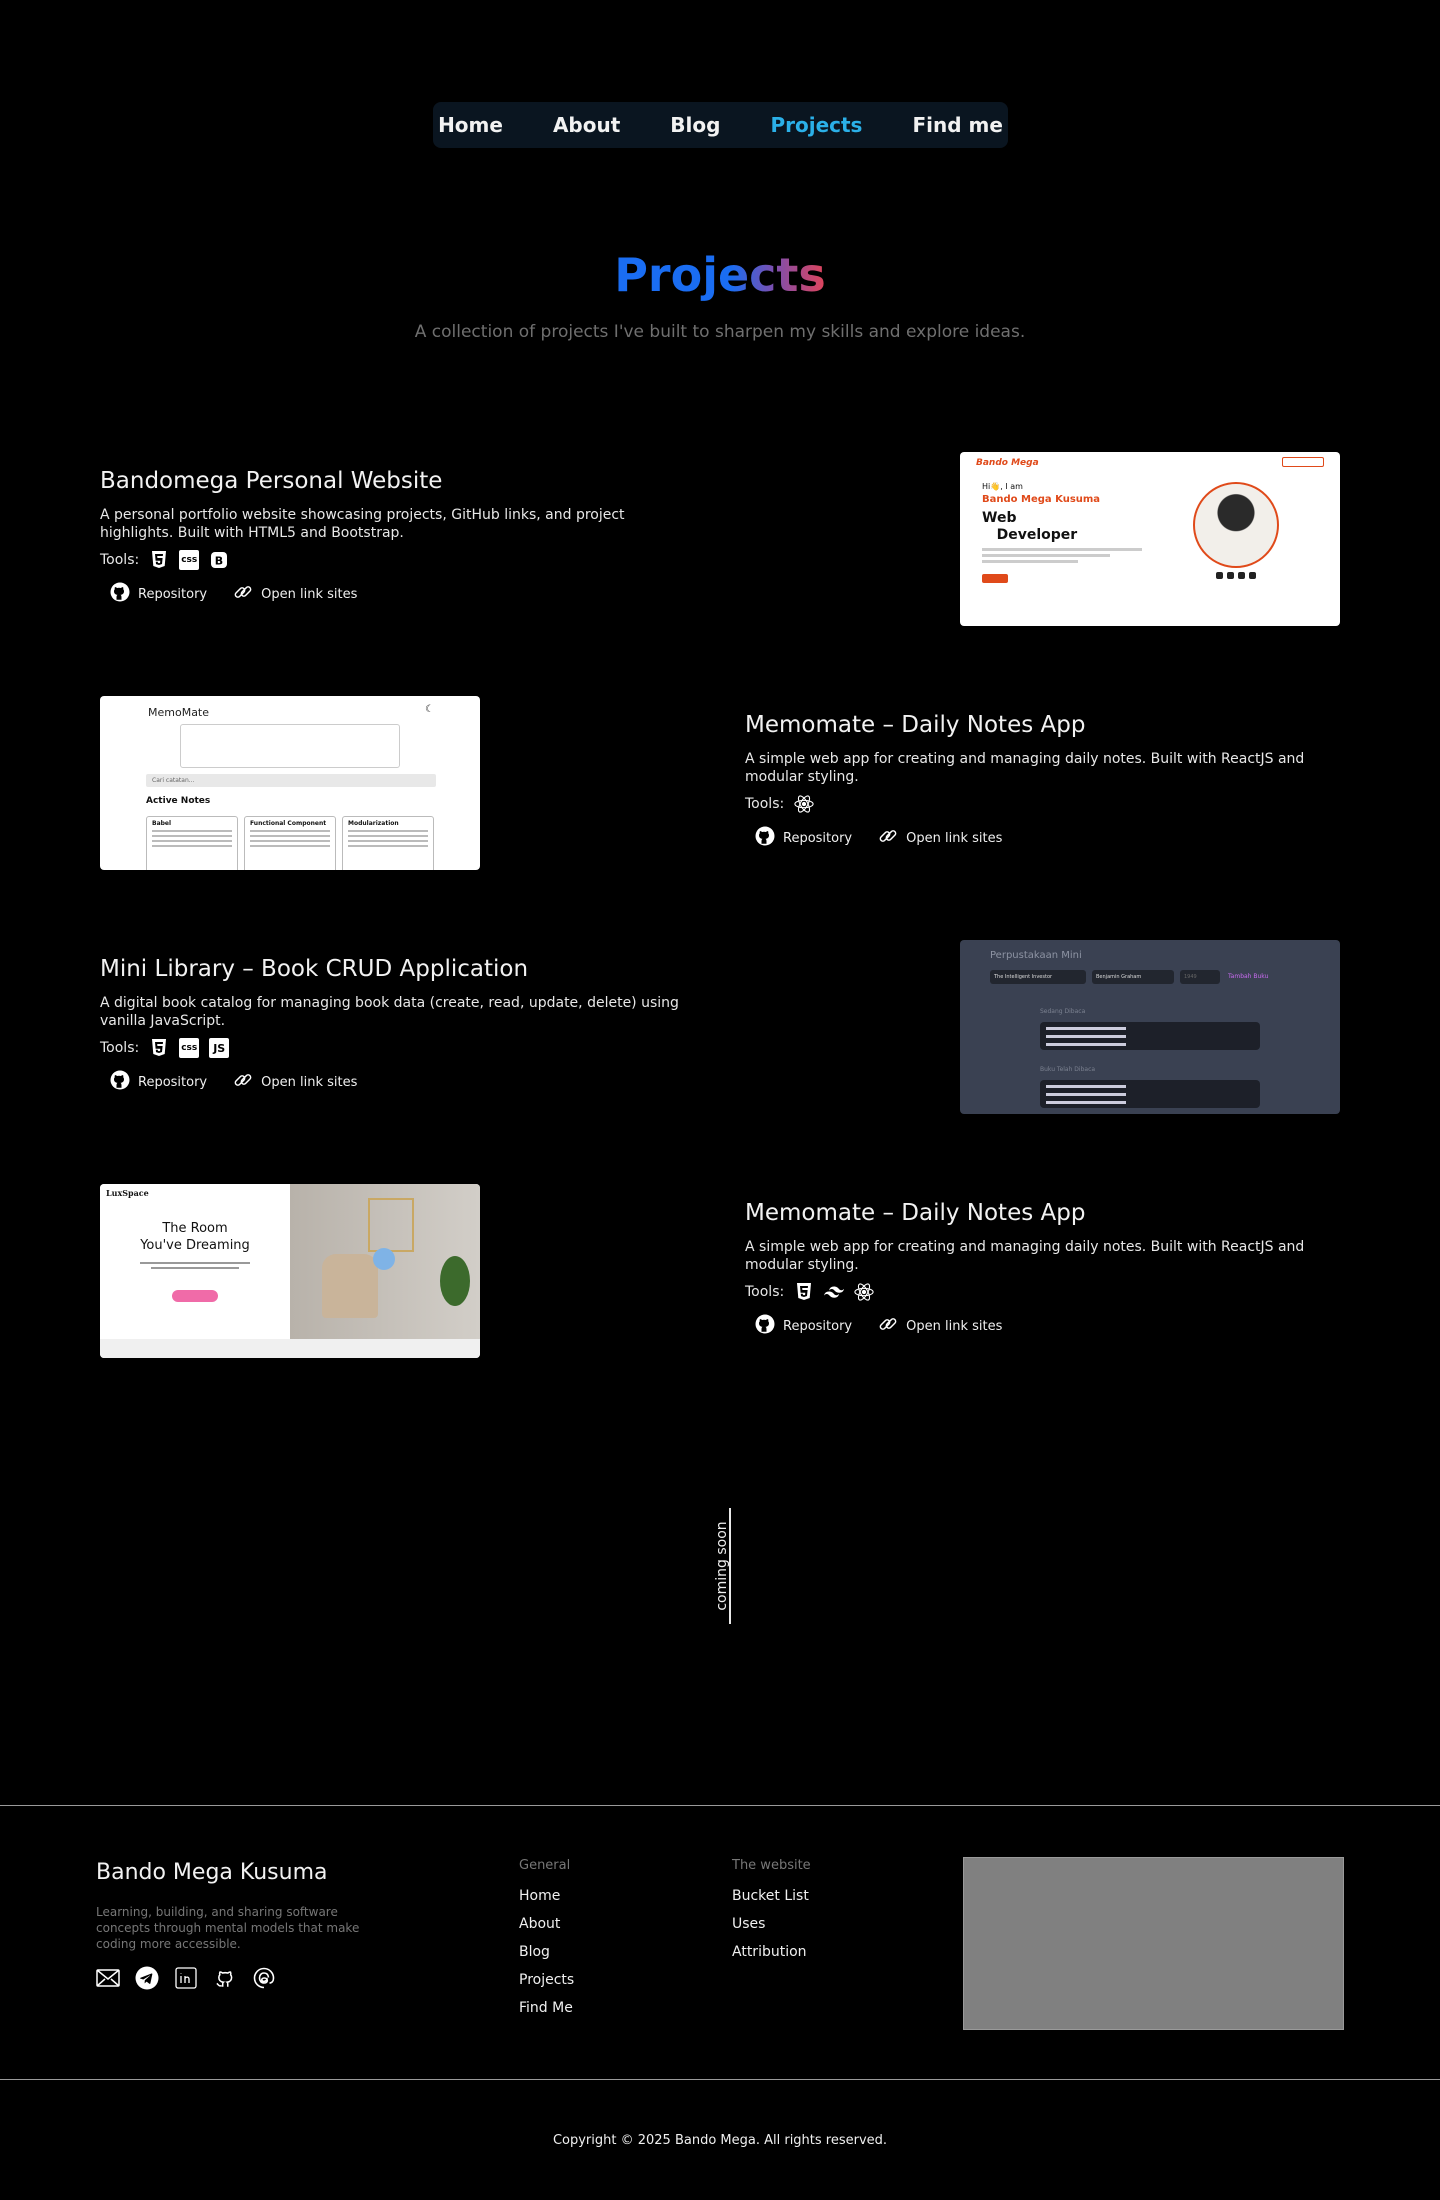 The width and height of the screenshot is (1440, 2200). Describe the element at coordinates (384, 1259) in the screenshot. I see `play-icon` at that location.